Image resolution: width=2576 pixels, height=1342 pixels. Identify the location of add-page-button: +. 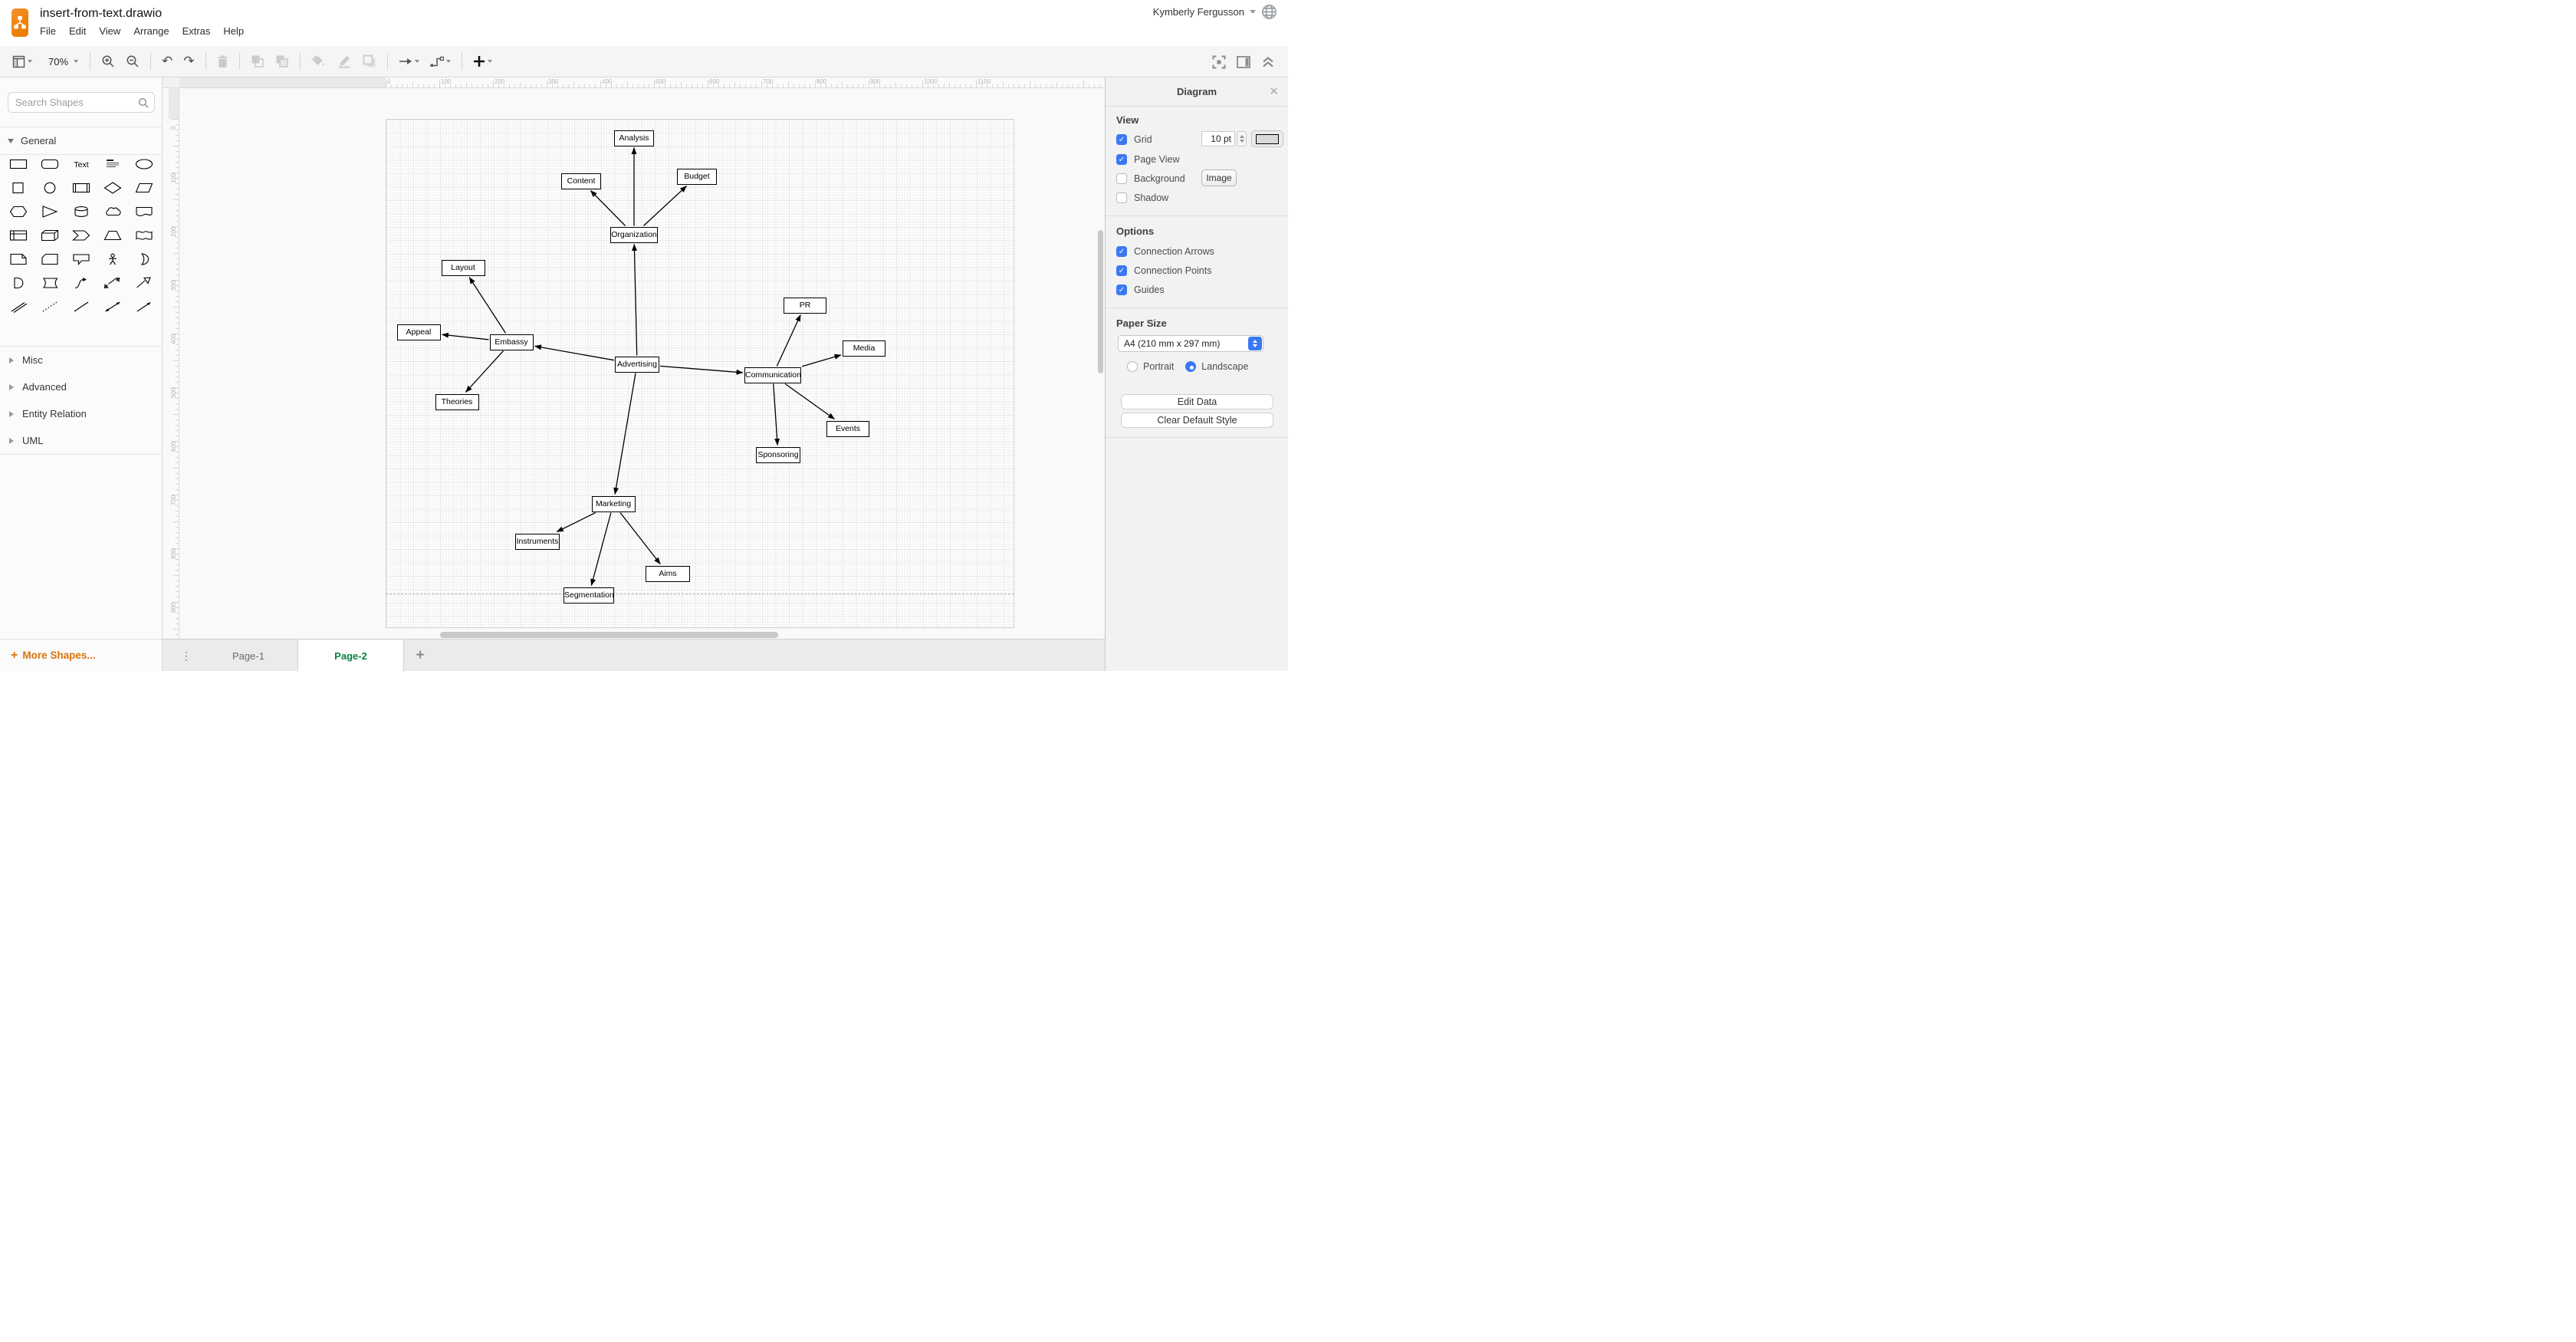
(420, 655).